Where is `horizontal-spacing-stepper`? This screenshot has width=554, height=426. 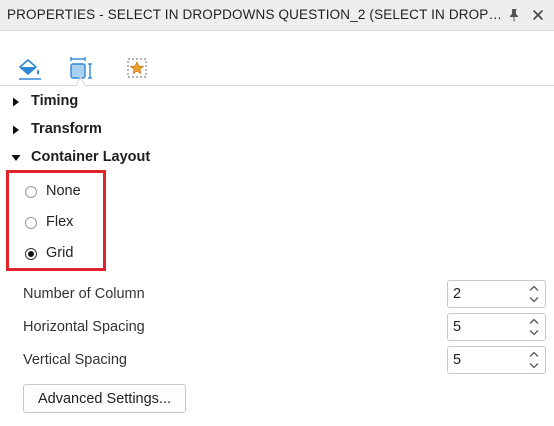
horizontal-spacing-stepper is located at coordinates (496, 327).